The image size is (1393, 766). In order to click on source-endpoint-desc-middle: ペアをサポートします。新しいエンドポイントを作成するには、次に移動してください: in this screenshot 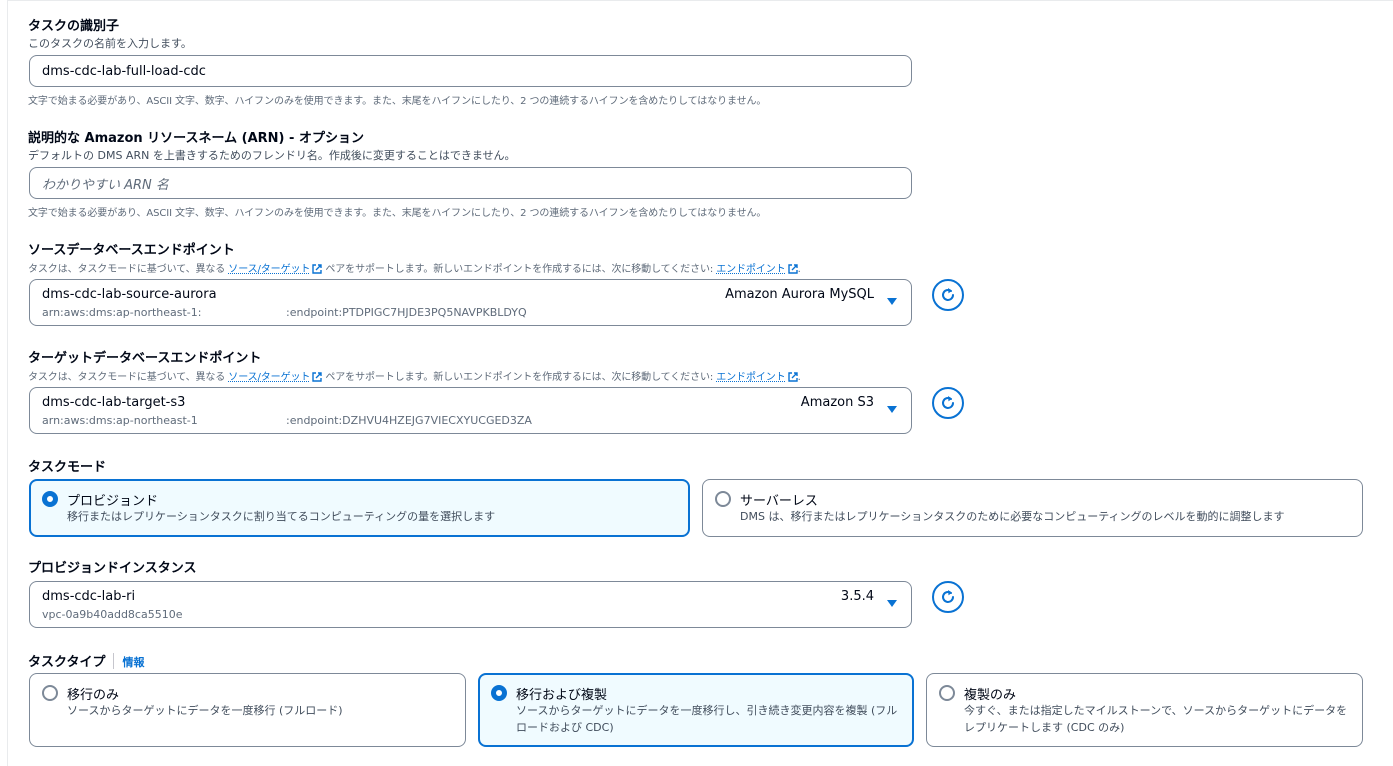, I will do `click(519, 269)`.